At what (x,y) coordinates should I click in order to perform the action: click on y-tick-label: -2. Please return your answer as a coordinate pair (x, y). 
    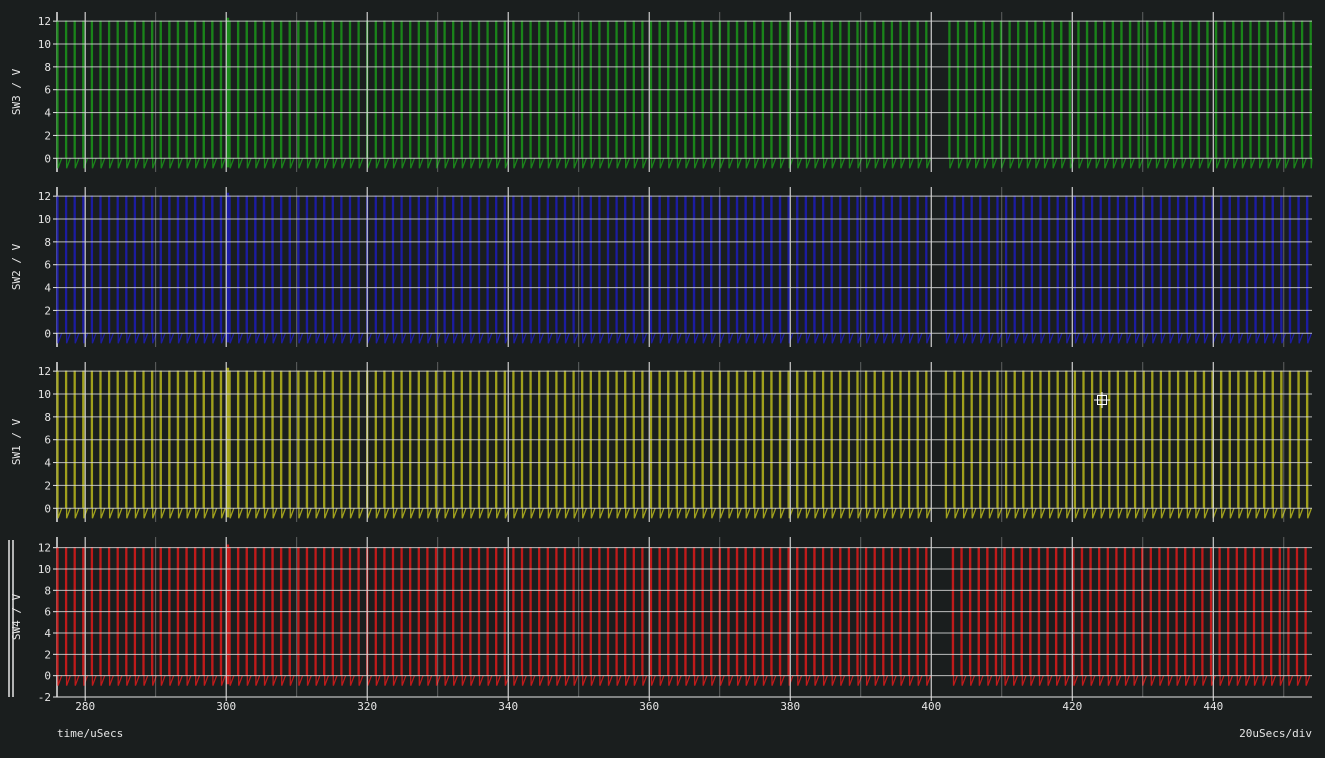
    Looking at the image, I should click on (44, 697).